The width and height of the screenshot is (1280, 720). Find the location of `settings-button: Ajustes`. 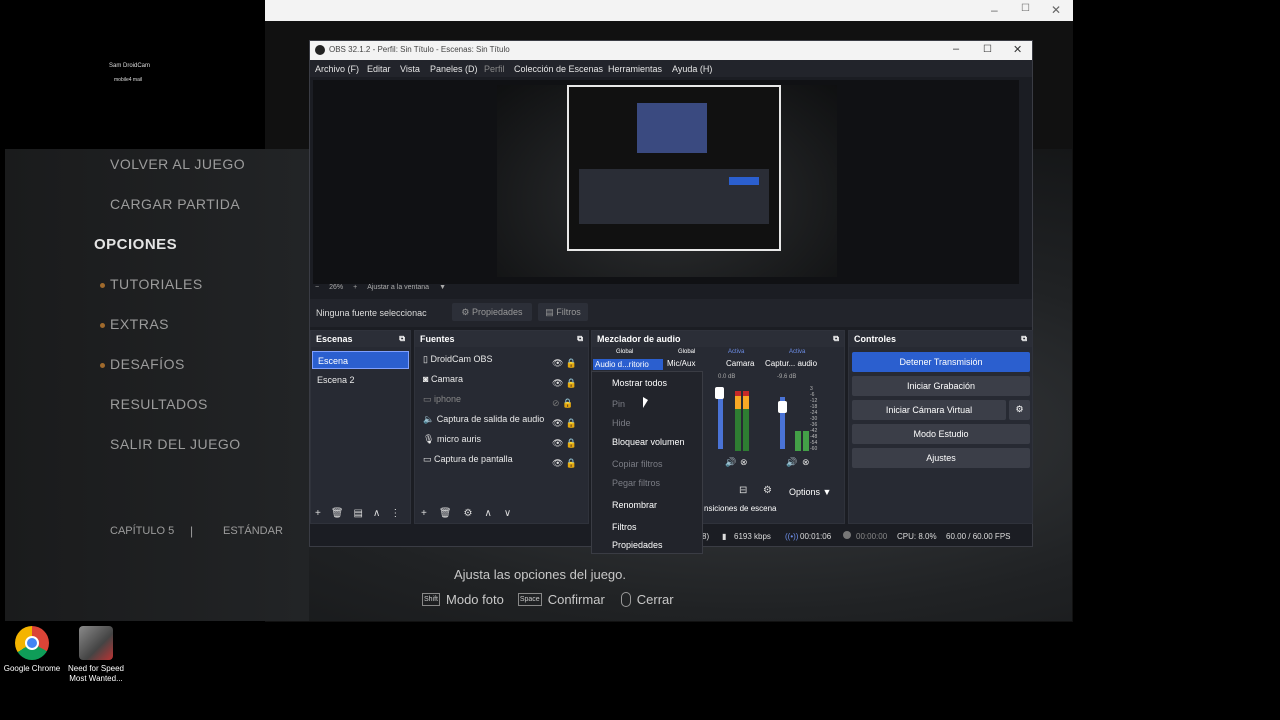

settings-button: Ajustes is located at coordinates (941, 458).